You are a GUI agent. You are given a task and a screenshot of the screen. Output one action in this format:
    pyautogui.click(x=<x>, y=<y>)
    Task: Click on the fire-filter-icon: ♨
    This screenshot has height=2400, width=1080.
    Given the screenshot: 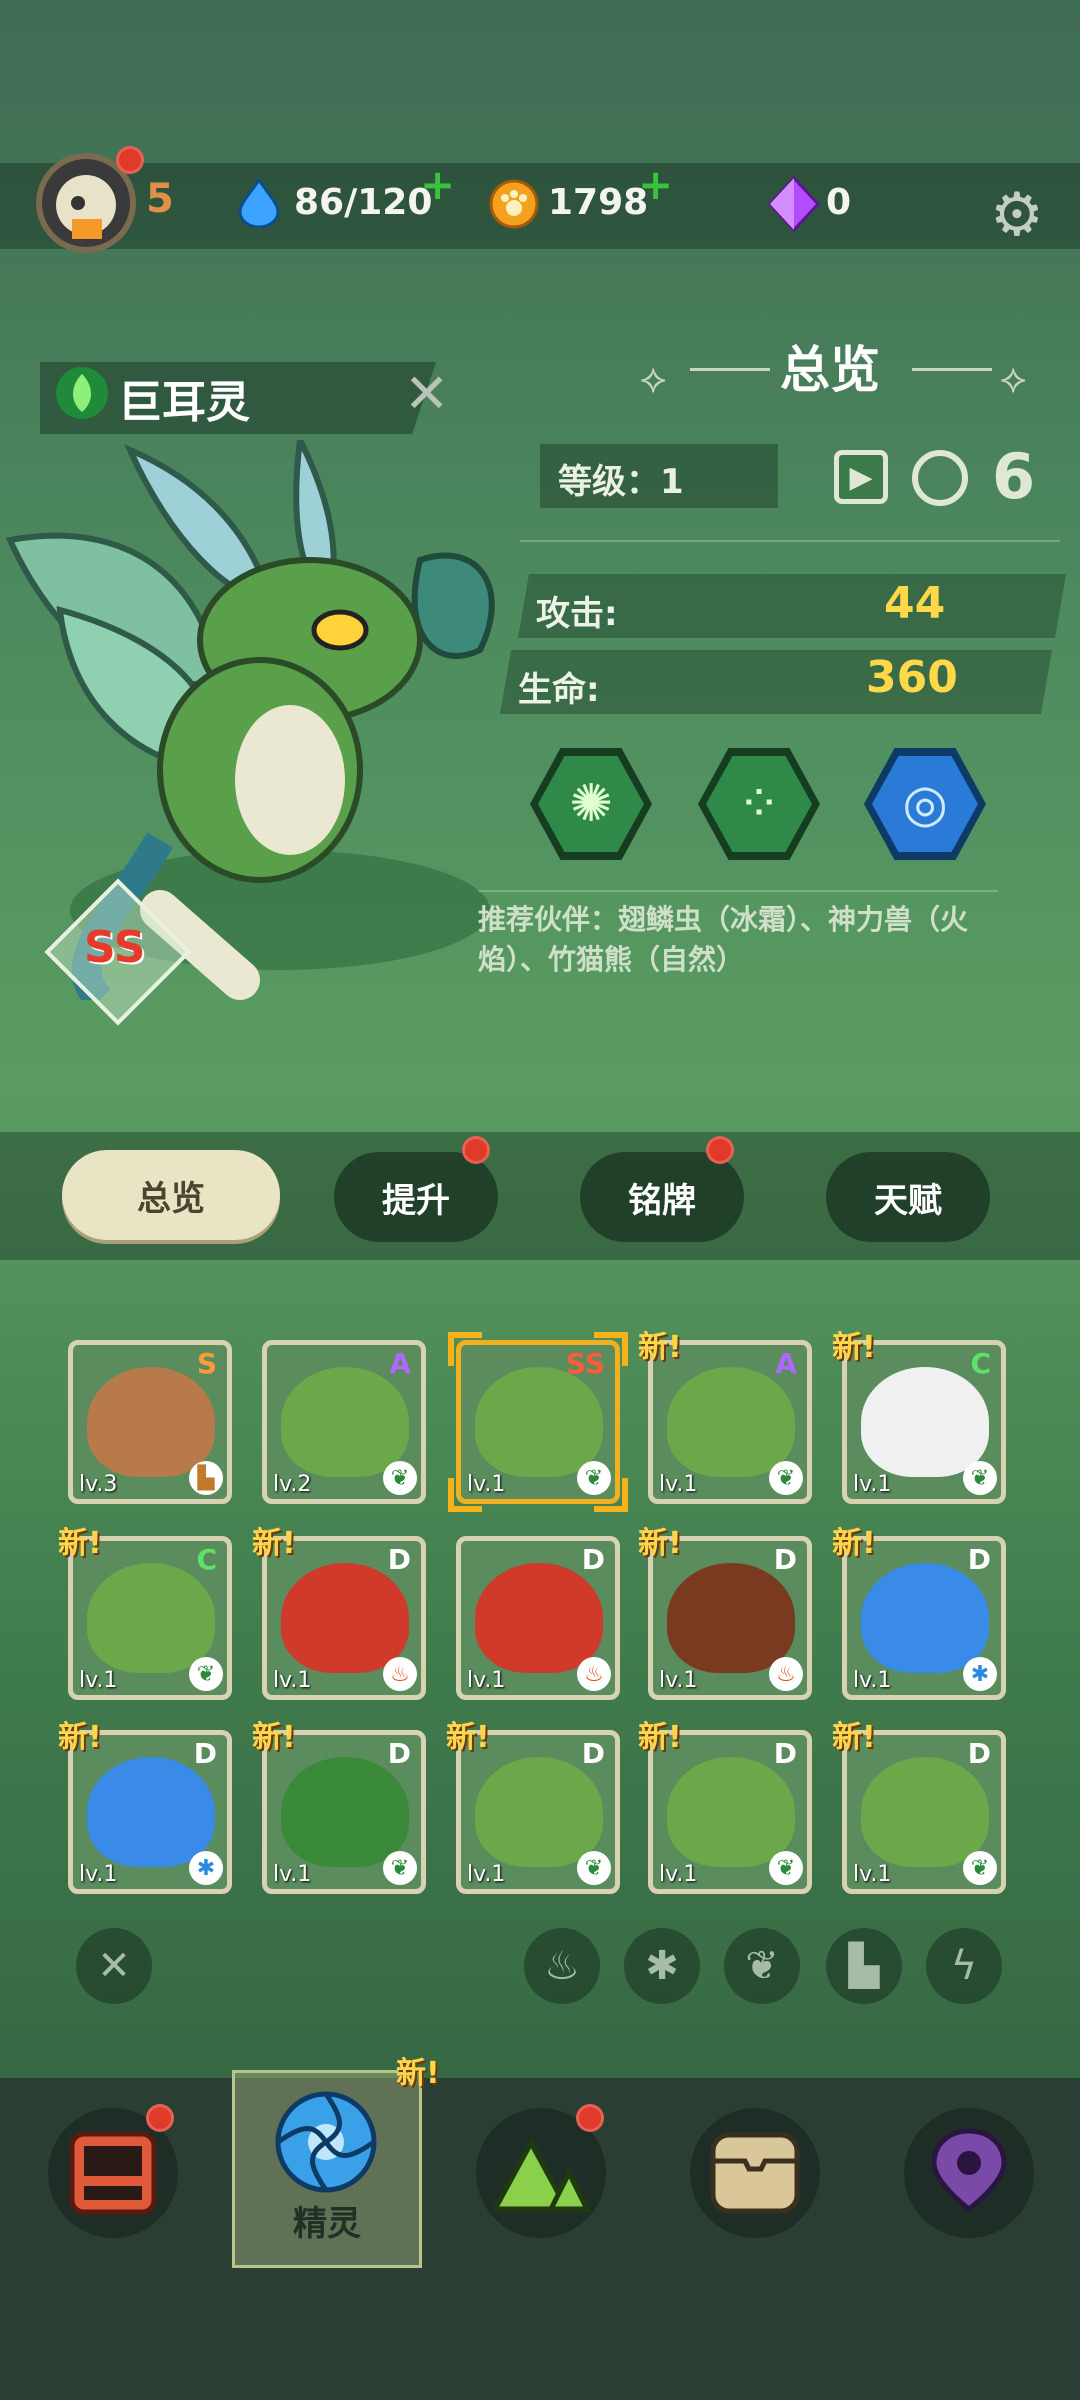 What is the action you would take?
    pyautogui.click(x=562, y=1966)
    